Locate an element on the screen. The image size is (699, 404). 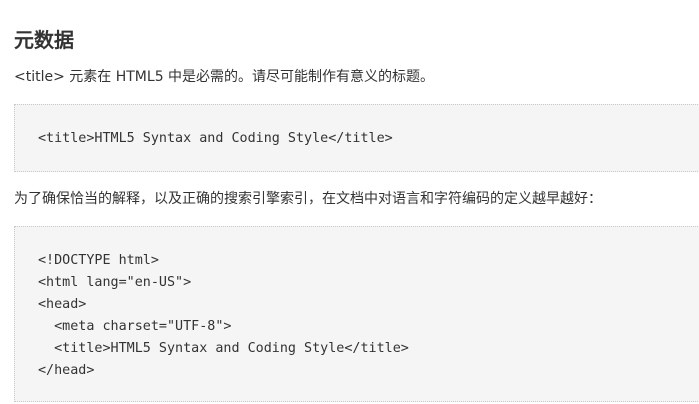
code-line: </head> is located at coordinates (66, 370).